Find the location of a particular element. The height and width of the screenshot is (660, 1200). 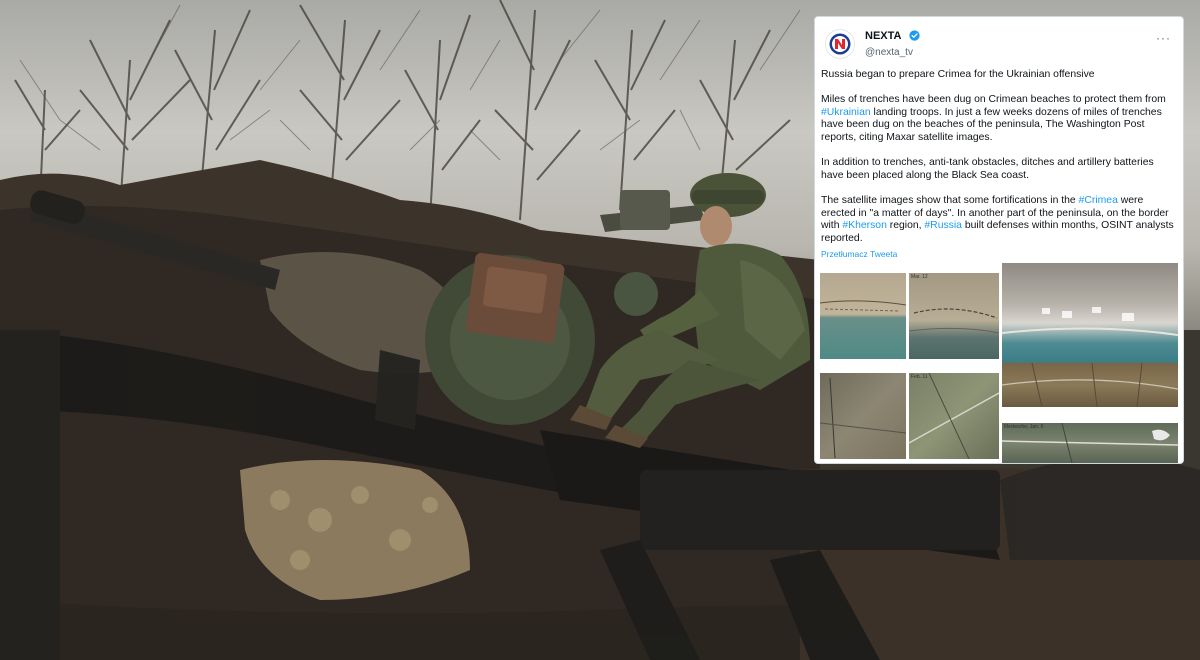

image-date-label: Mar. 12 is located at coordinates (919, 277).